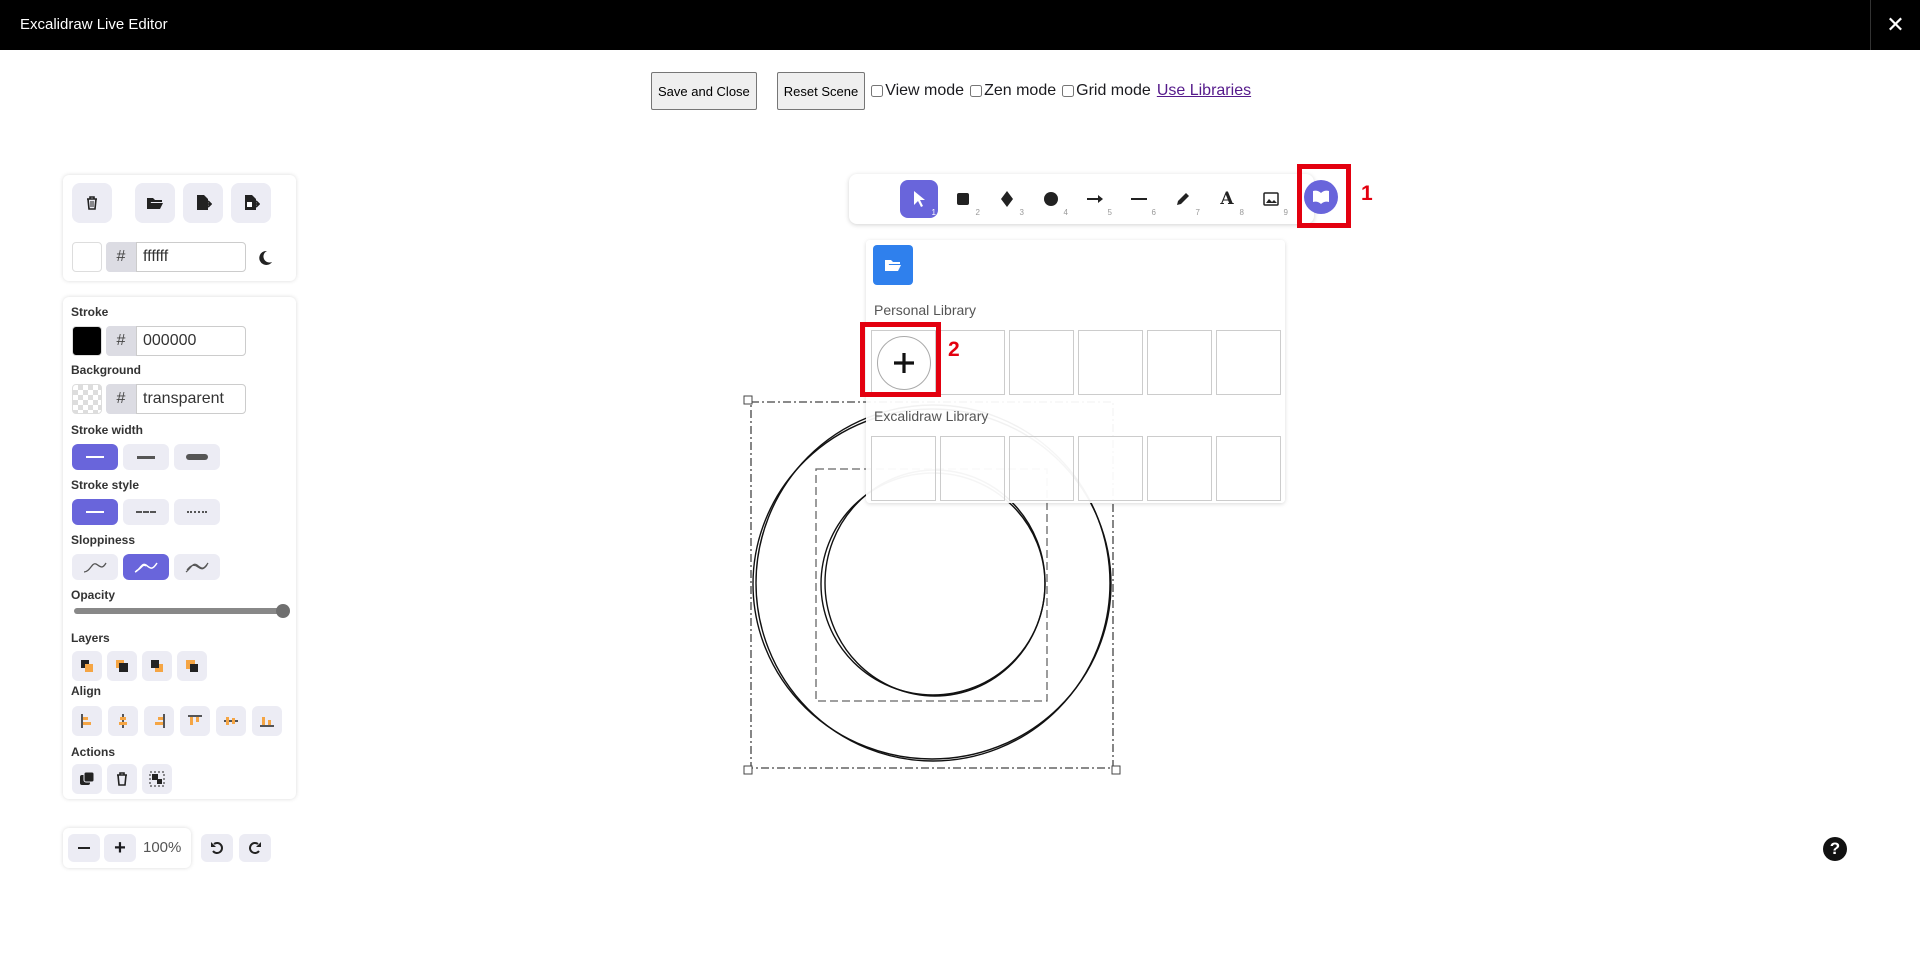 This screenshot has width=1920, height=961. What do you see at coordinates (203, 203) in the screenshot?
I see `export-button` at bounding box center [203, 203].